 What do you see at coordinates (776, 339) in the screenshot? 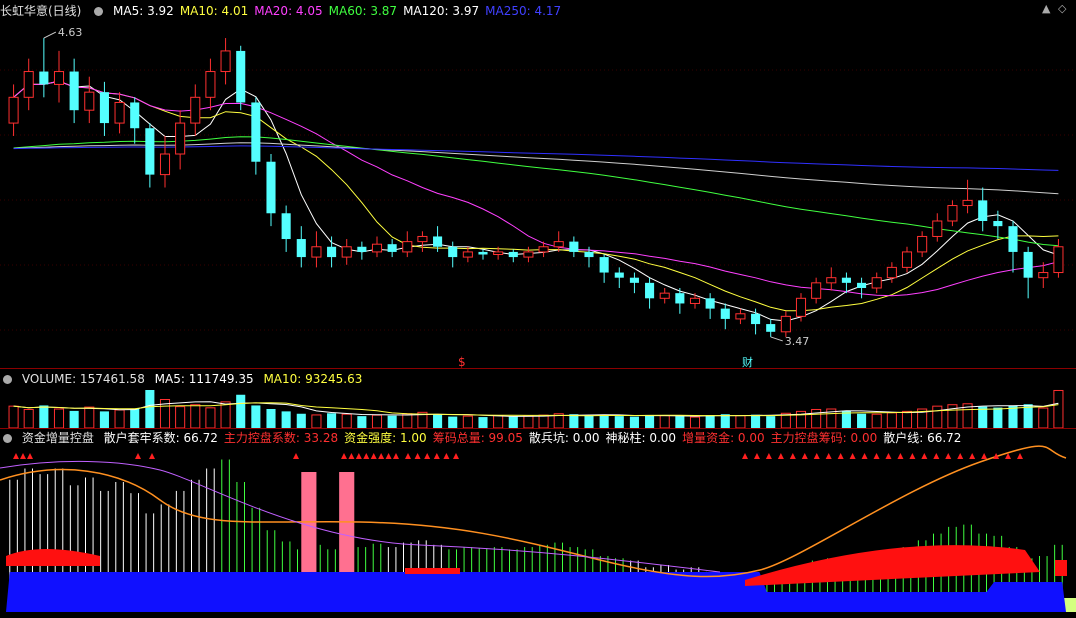
I see `low-pointer` at bounding box center [776, 339].